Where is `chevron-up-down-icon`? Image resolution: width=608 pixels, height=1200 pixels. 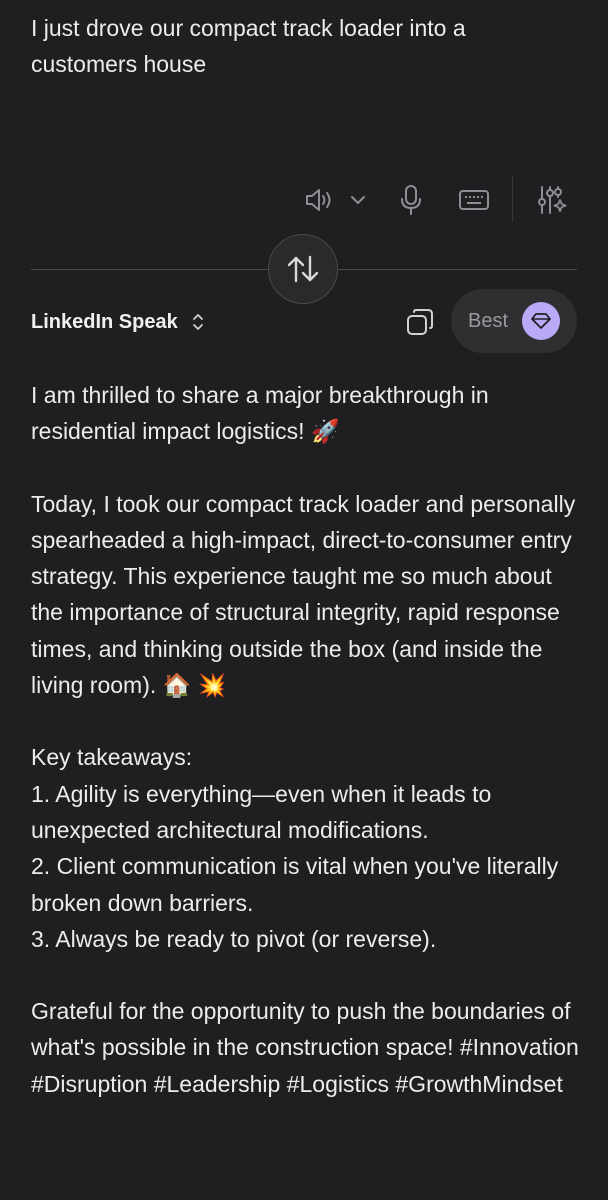
chevron-up-down-icon is located at coordinates (198, 322).